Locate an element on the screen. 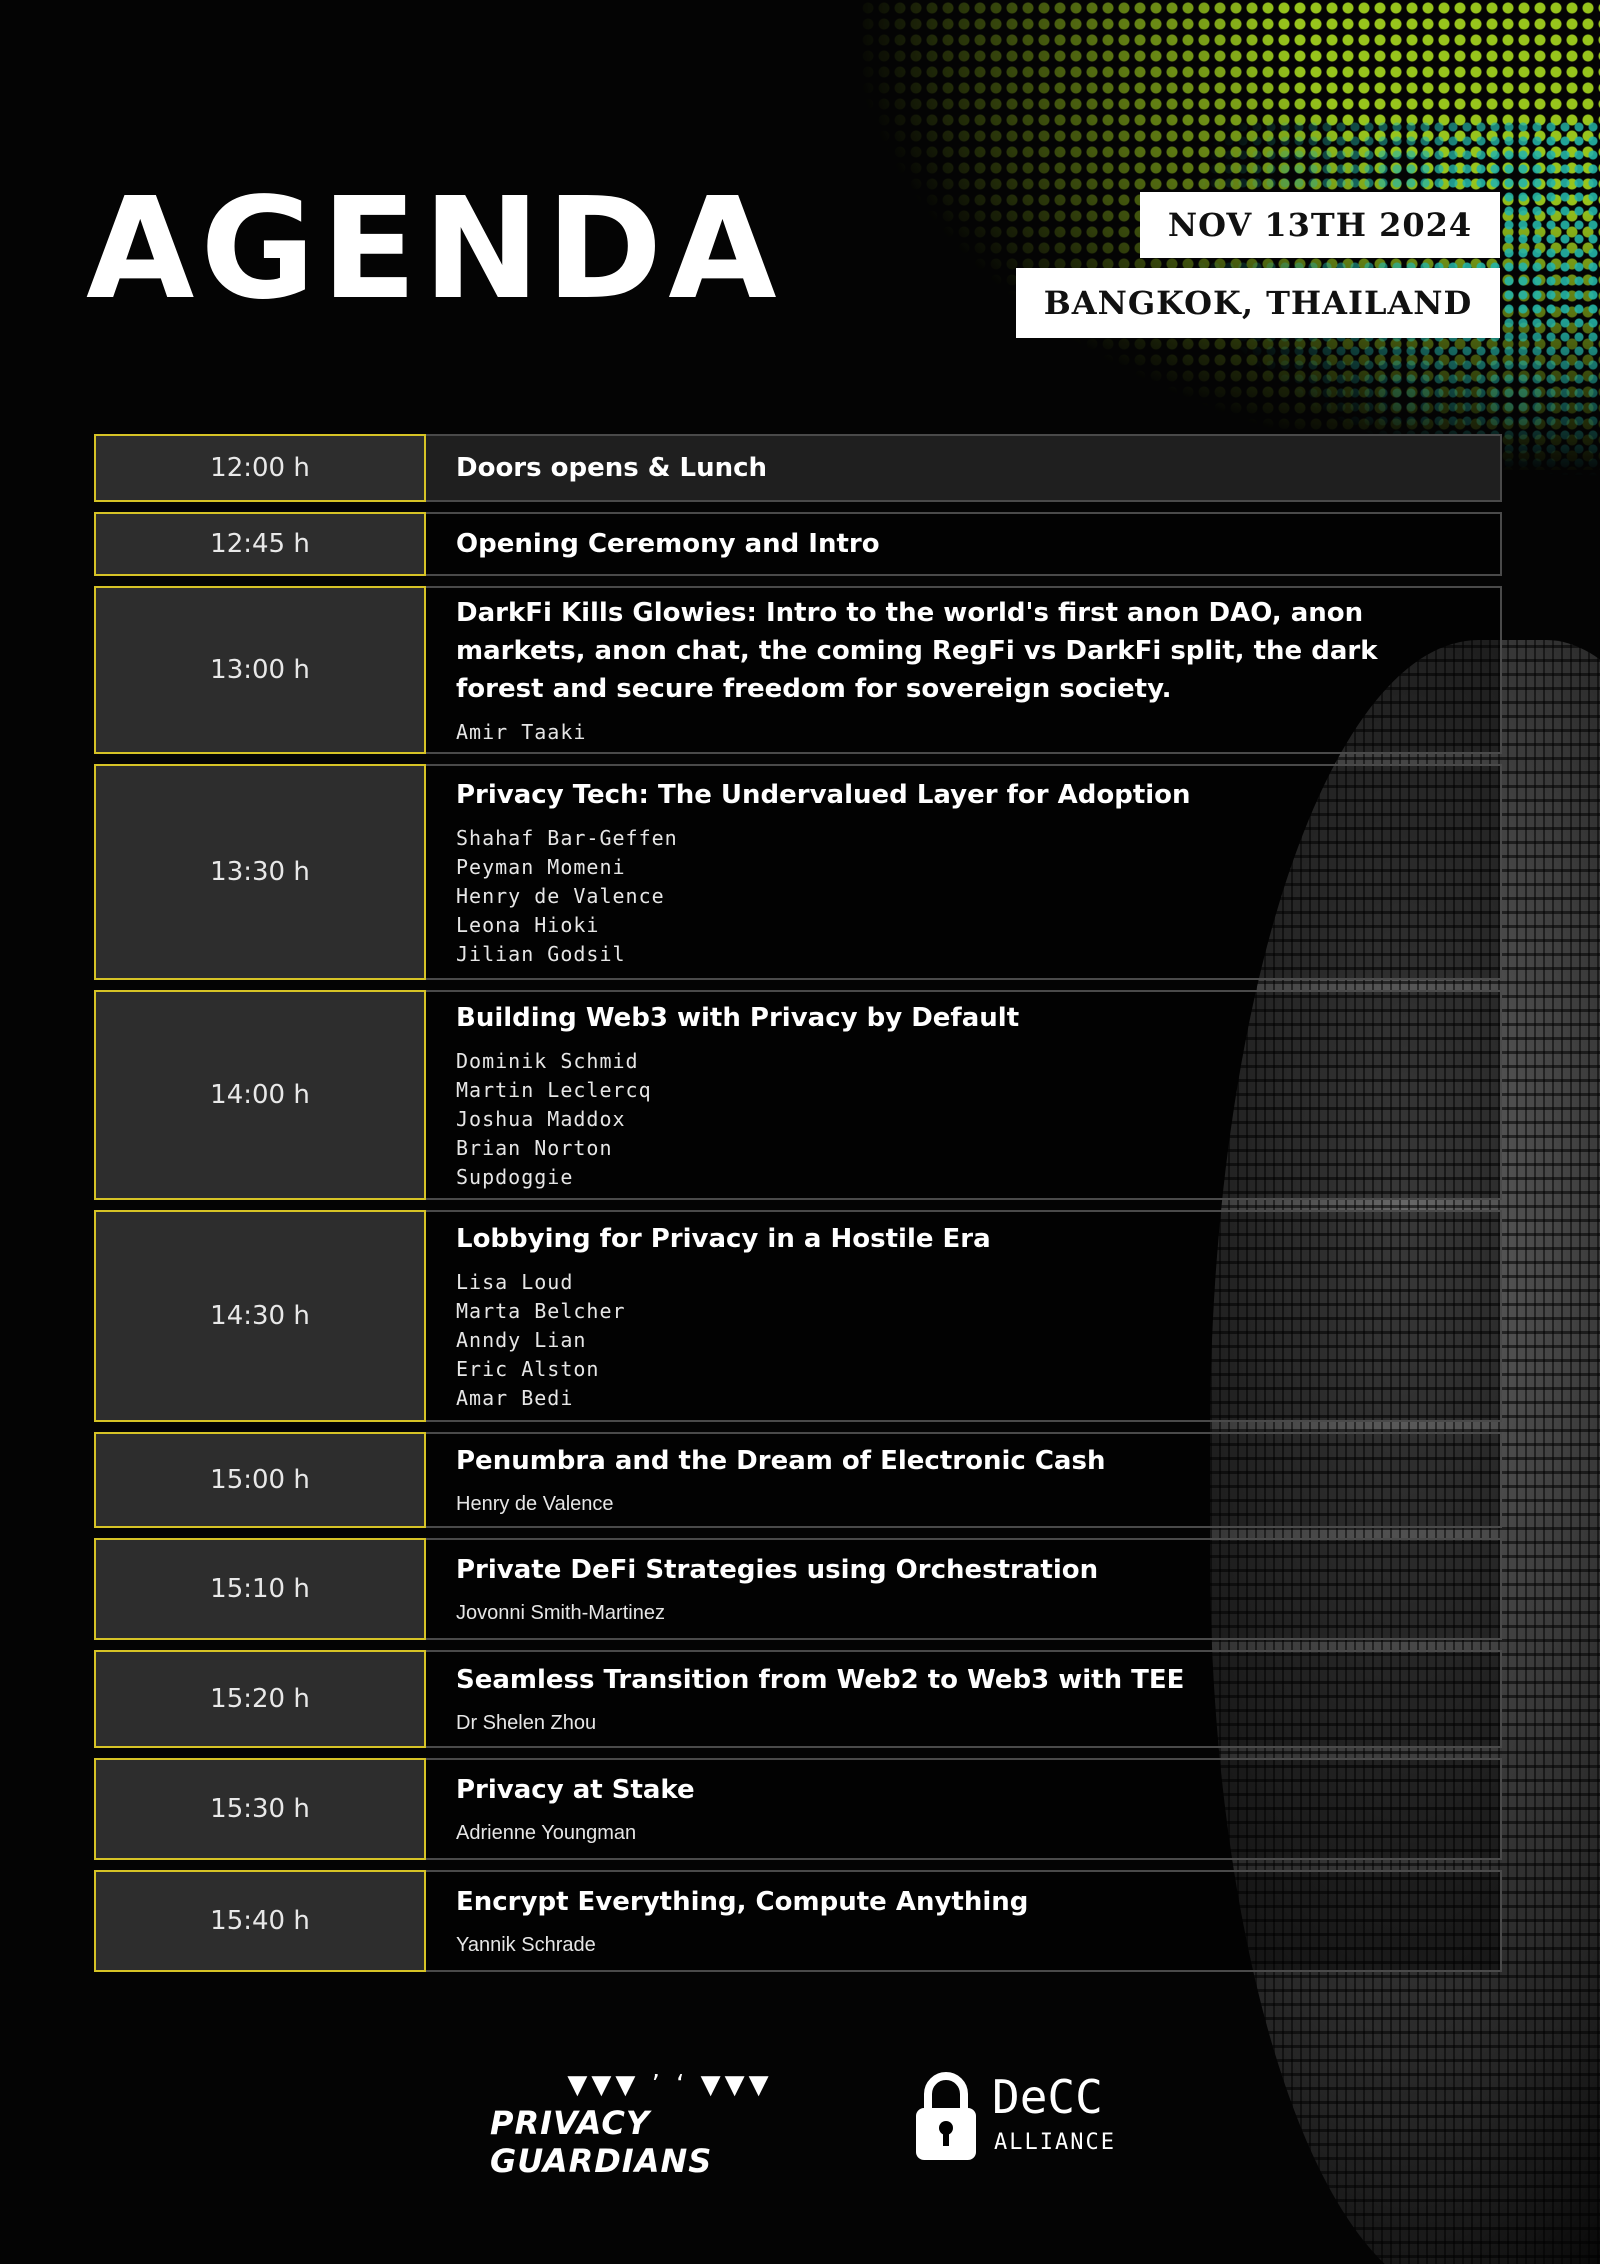  session-time: 14:00 h is located at coordinates (260, 1095).